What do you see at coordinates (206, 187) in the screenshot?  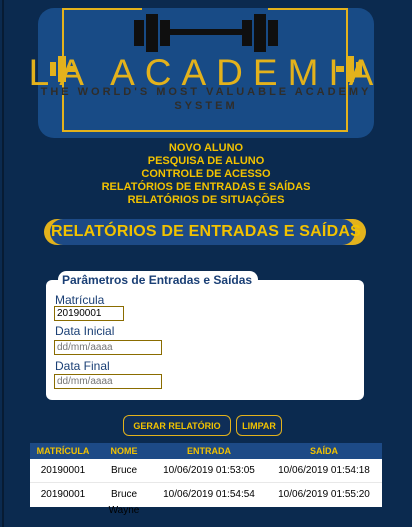 I see `nav-relatorios-entradas-saidas: RELATÓRIOS DE ENTRADAS E SAÍDAS` at bounding box center [206, 187].